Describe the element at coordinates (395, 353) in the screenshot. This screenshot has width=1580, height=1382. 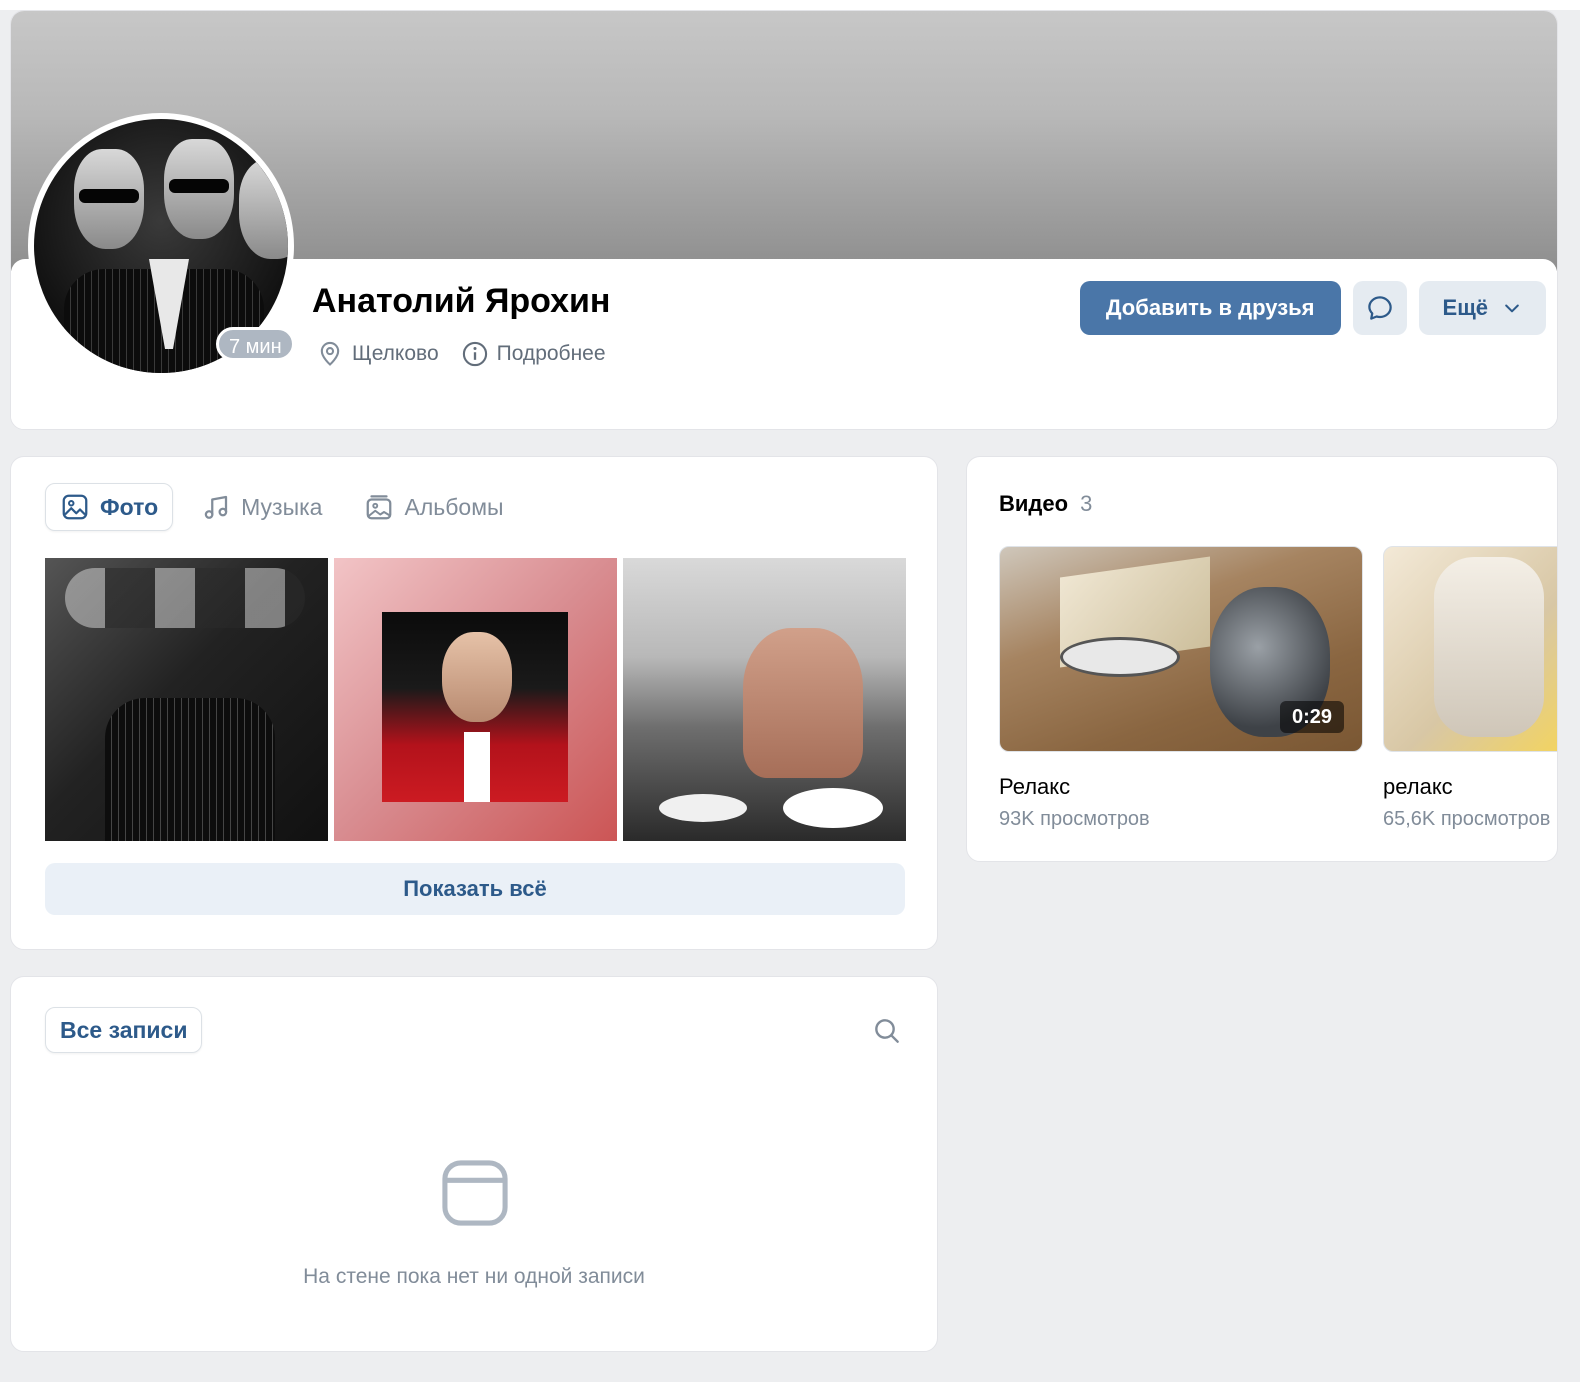
I see `city-label: Щелково` at that location.